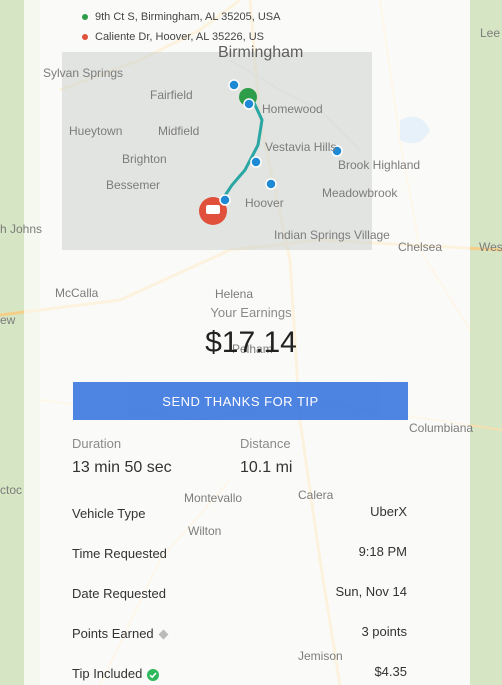 The width and height of the screenshot is (502, 685). Describe the element at coordinates (77, 293) in the screenshot. I see `map-label: McCalla` at that location.